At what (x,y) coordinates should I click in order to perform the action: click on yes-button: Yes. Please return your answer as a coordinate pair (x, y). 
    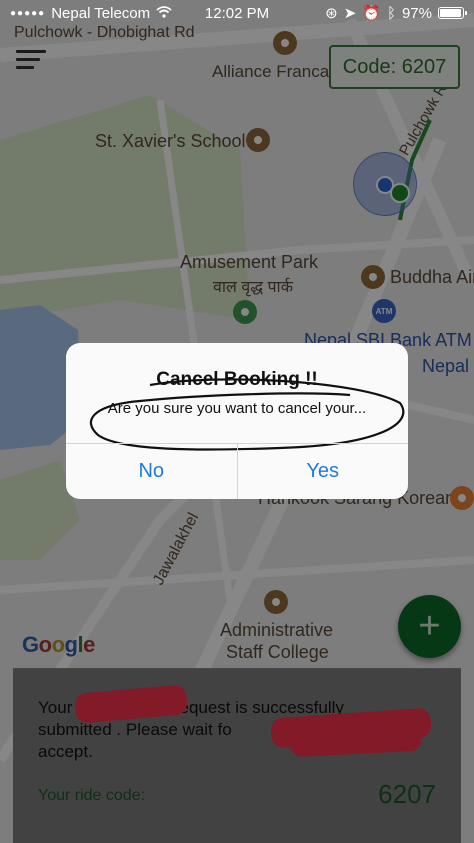
    Looking at the image, I should click on (322, 471).